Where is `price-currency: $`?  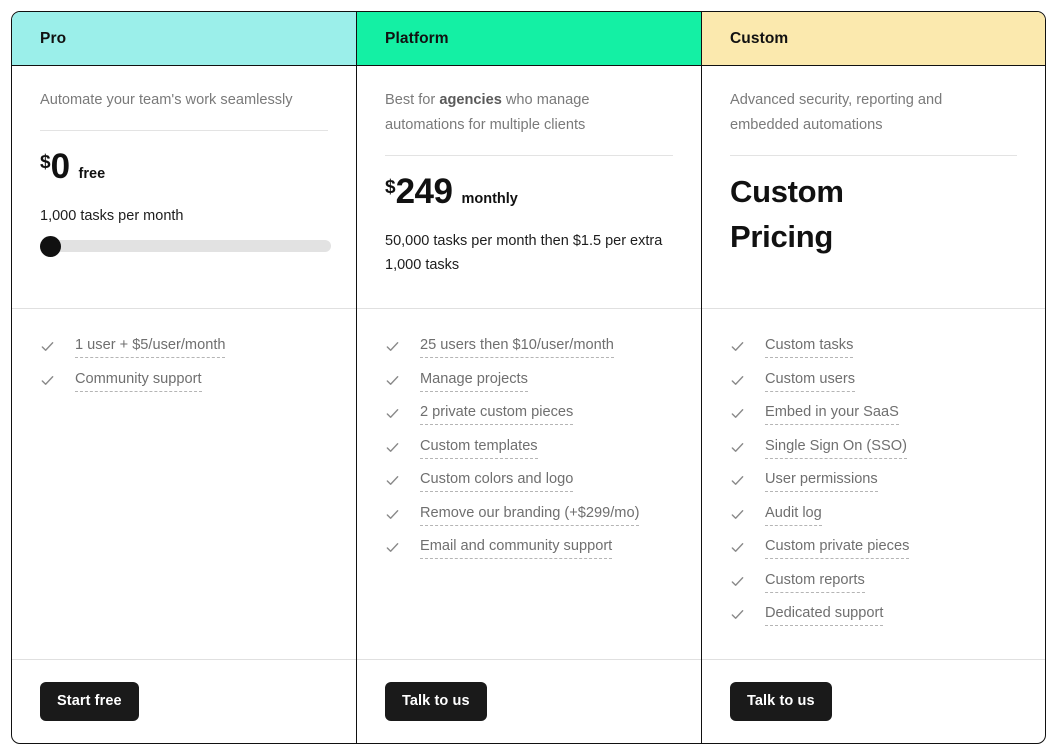
price-currency: $ is located at coordinates (390, 187).